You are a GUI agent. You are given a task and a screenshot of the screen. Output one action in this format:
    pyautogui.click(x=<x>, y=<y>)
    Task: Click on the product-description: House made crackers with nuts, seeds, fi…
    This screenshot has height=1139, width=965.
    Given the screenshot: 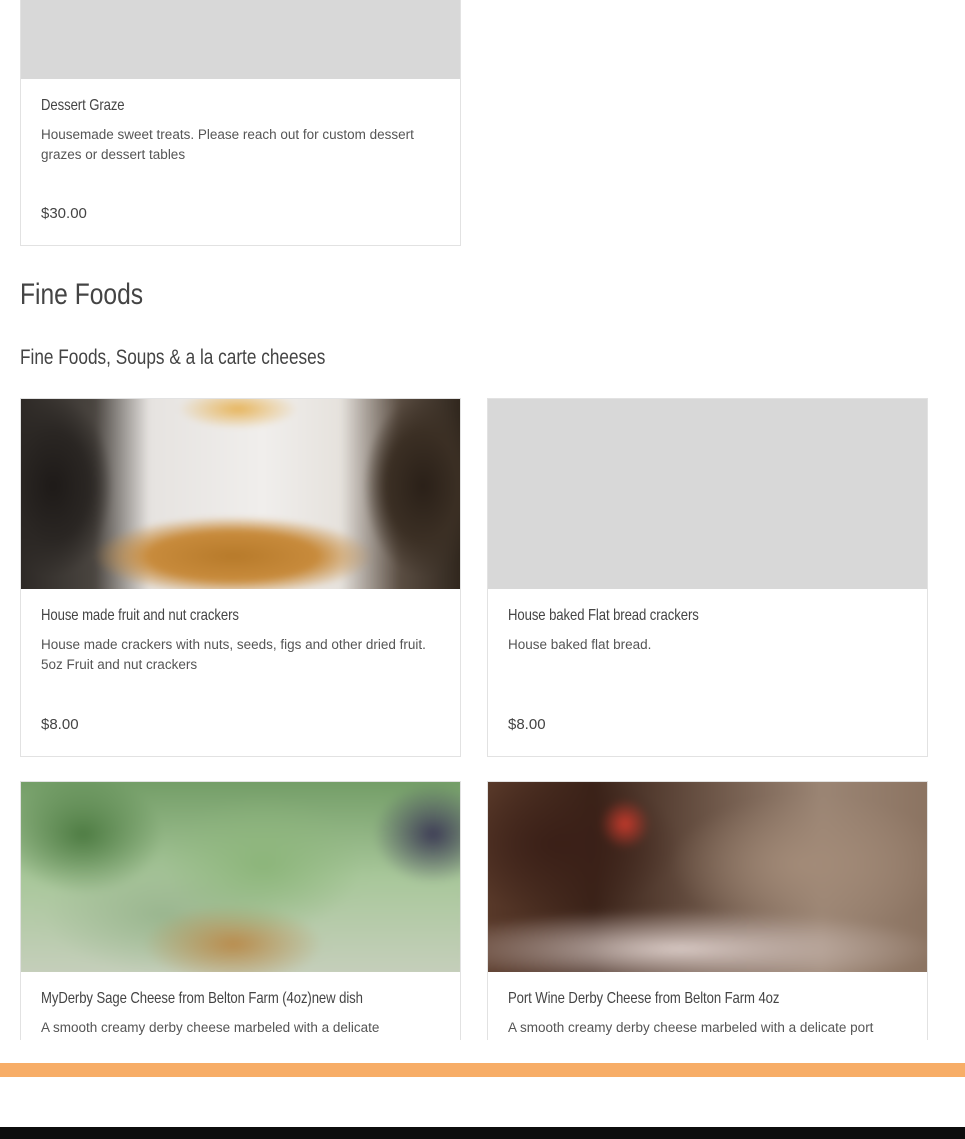 What is the action you would take?
    pyautogui.click(x=233, y=654)
    